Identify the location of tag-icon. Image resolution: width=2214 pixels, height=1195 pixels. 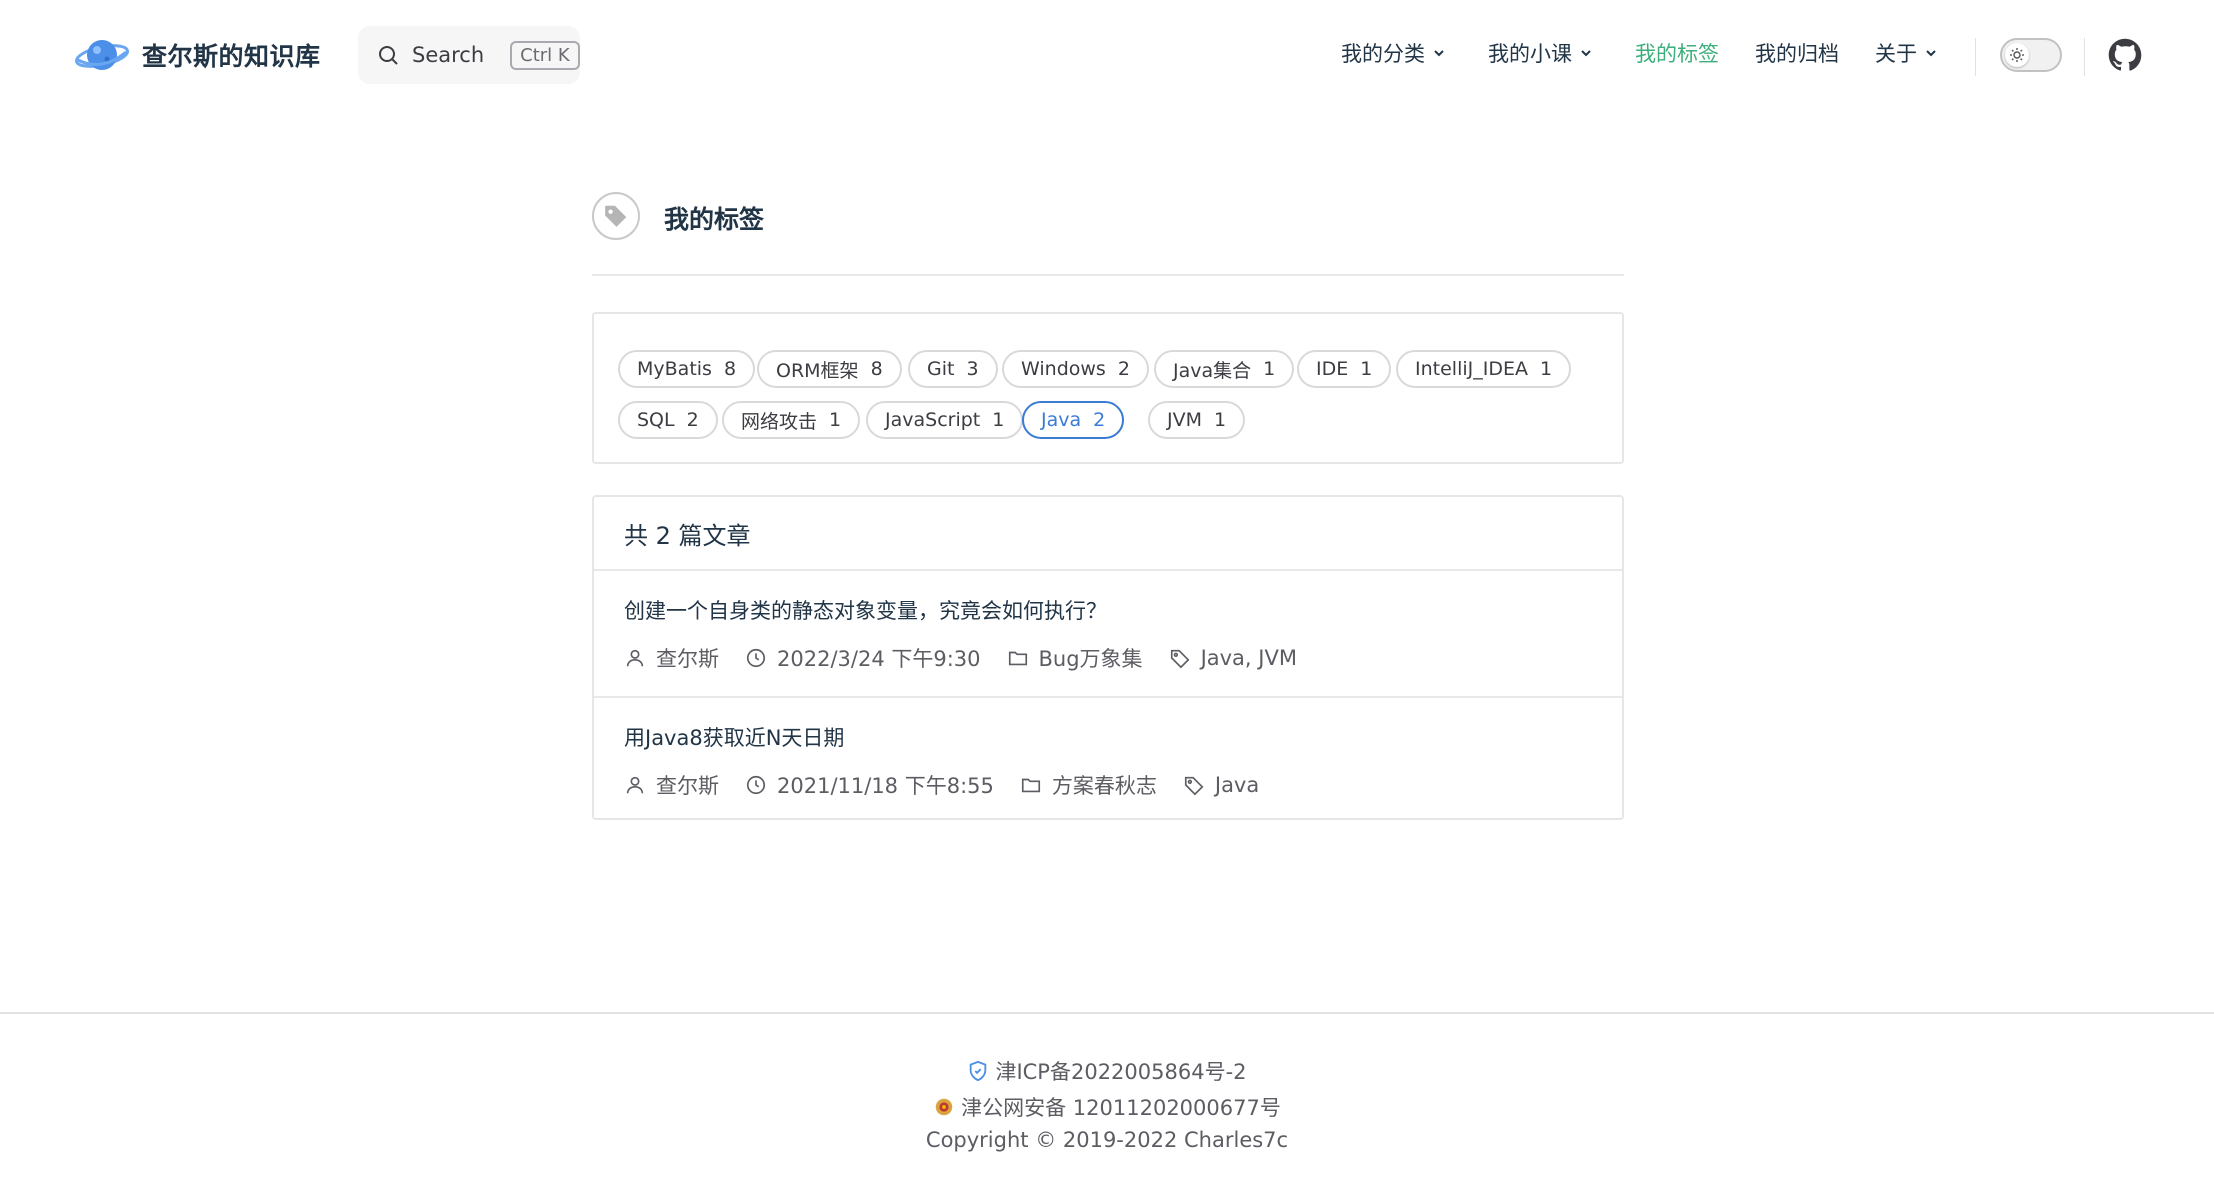
(616, 216).